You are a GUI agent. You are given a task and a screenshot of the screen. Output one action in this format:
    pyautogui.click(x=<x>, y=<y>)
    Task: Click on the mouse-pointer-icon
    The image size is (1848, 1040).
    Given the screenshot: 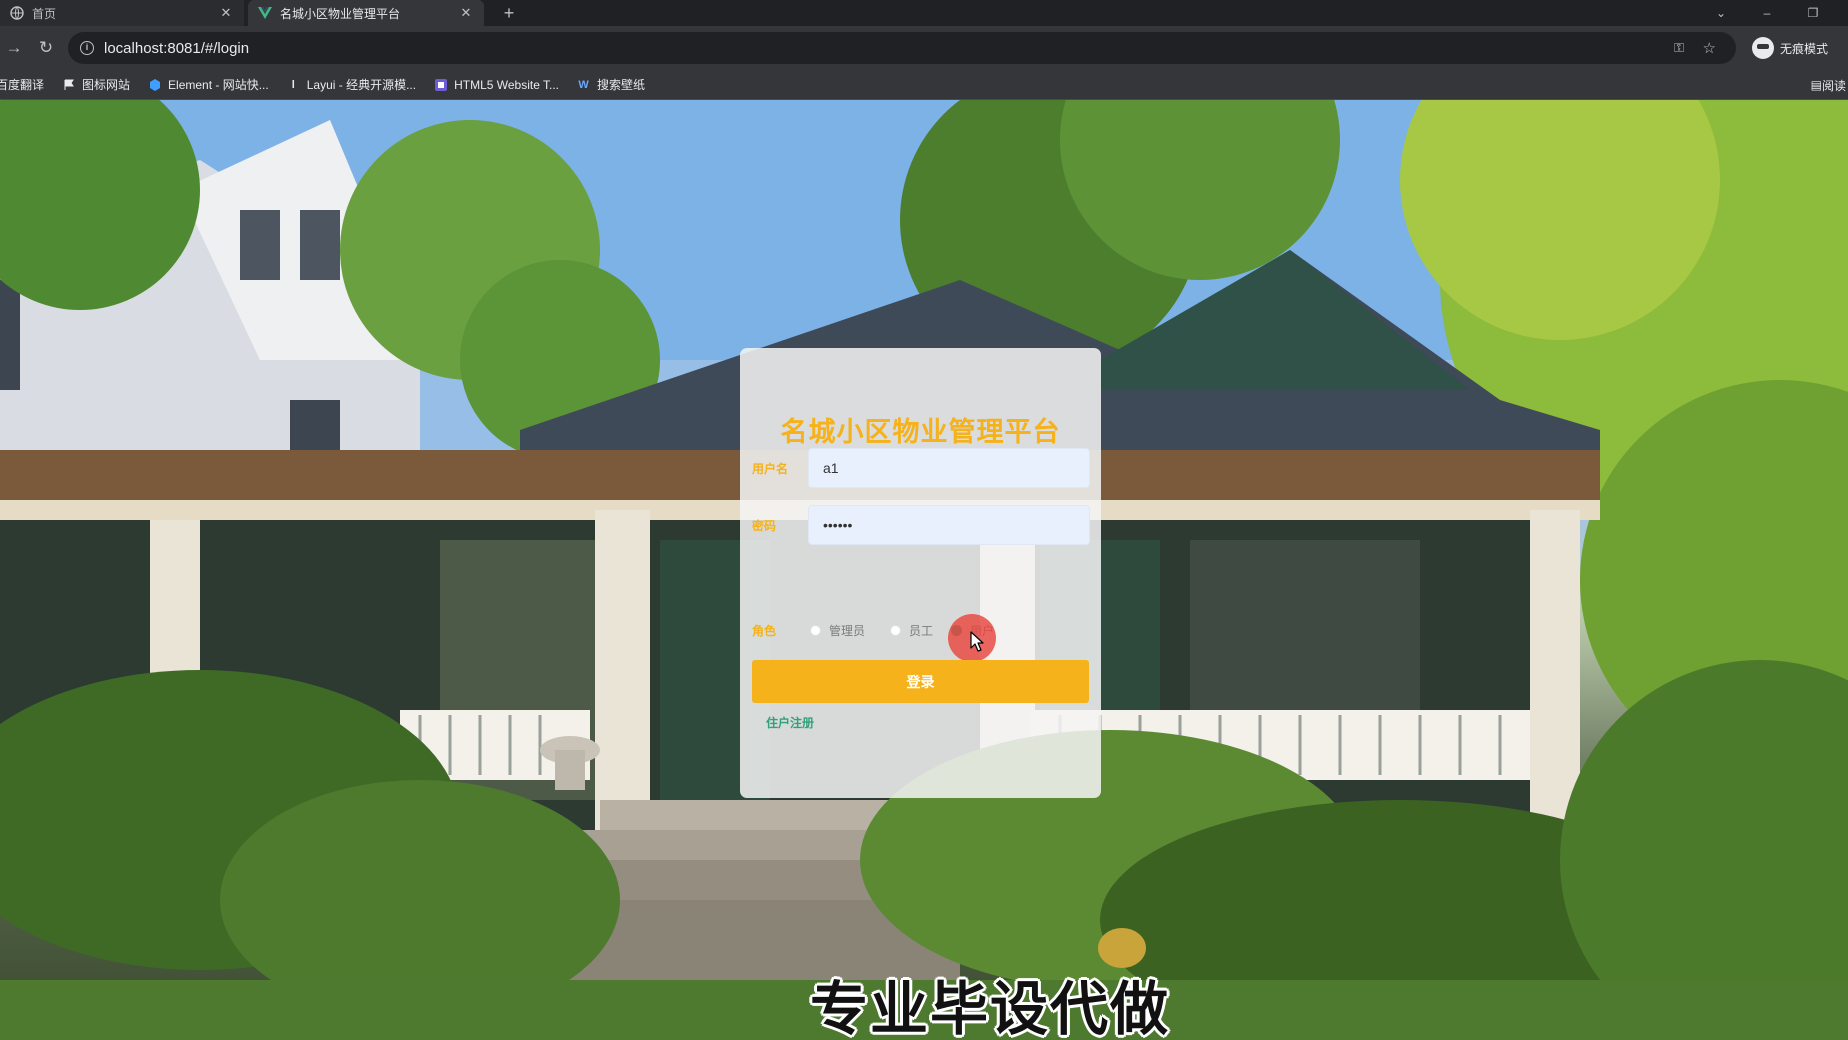 What is the action you would take?
    pyautogui.click(x=977, y=641)
    